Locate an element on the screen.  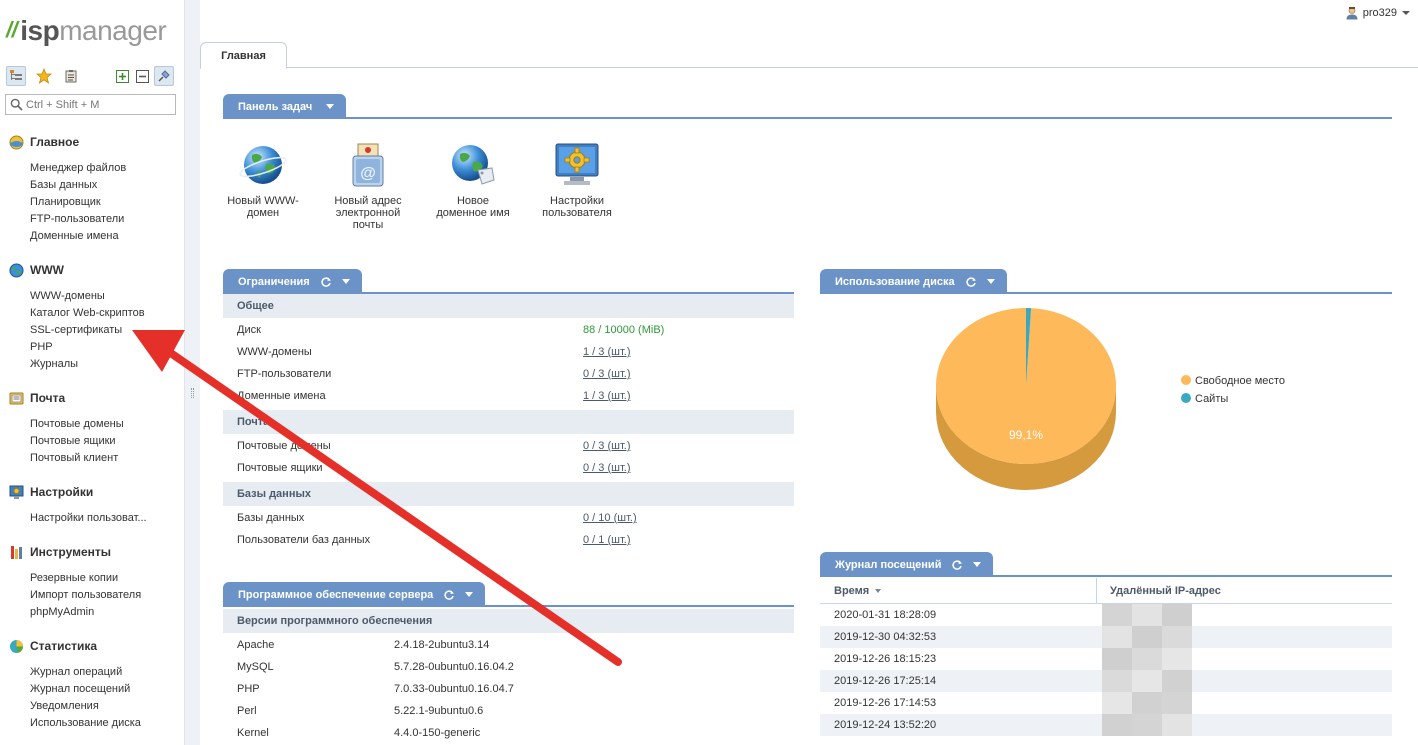
sidebar-item: Доменные имена is located at coordinates (104, 236).